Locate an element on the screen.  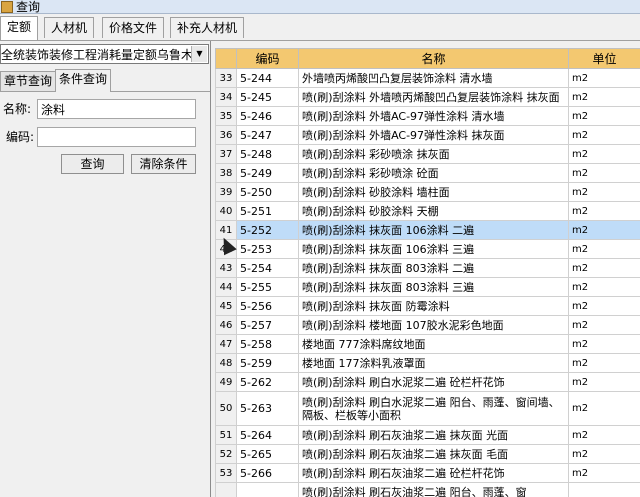
table-row: 37 5-248 喷(刷)刮涂料 彩砂喷涂 抹灰面 m2 is located at coordinates (427, 154).